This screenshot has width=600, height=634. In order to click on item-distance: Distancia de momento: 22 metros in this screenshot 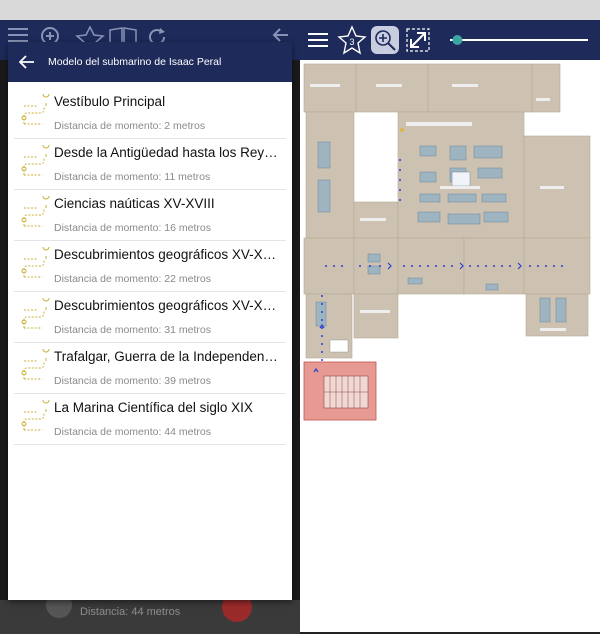, I will do `click(132, 279)`.